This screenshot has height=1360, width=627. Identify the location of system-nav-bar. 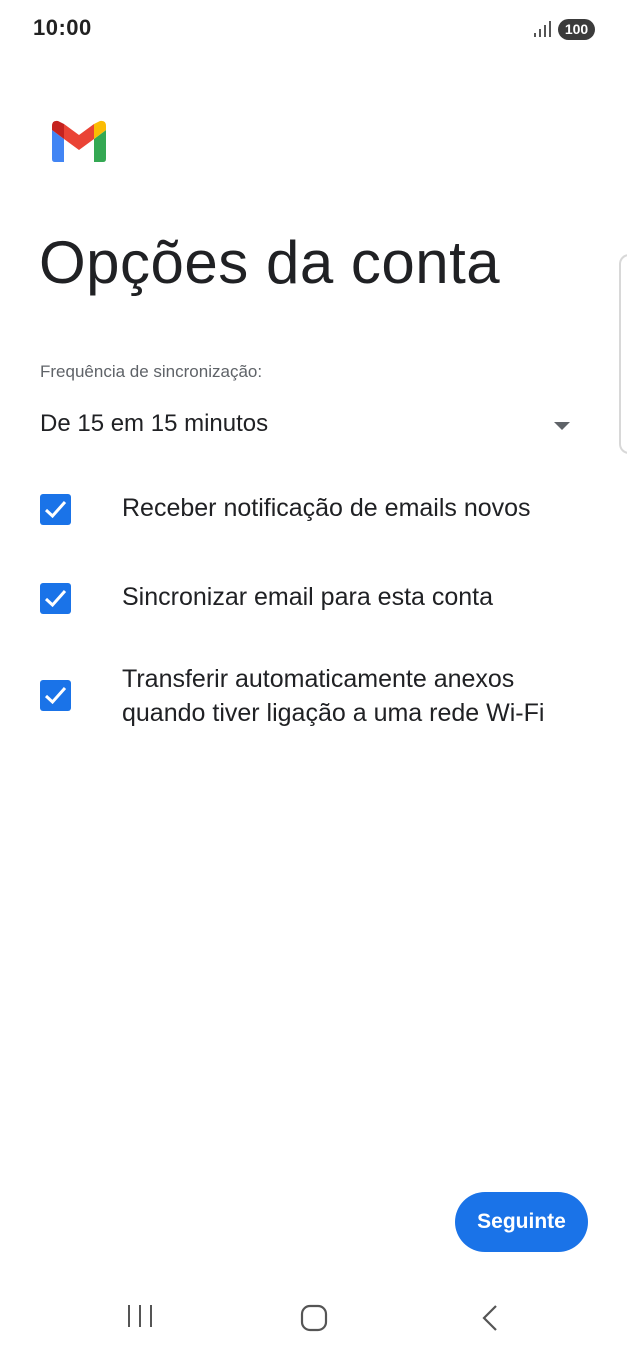
(313, 1325).